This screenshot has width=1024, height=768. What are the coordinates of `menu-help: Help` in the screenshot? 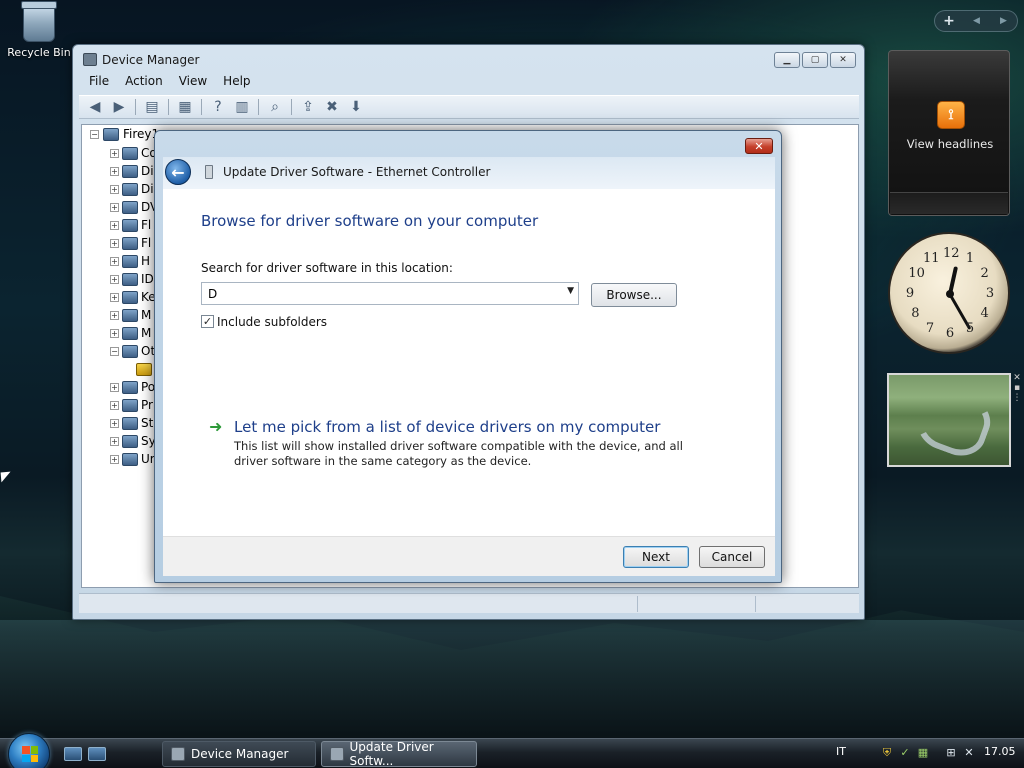 It's located at (236, 84).